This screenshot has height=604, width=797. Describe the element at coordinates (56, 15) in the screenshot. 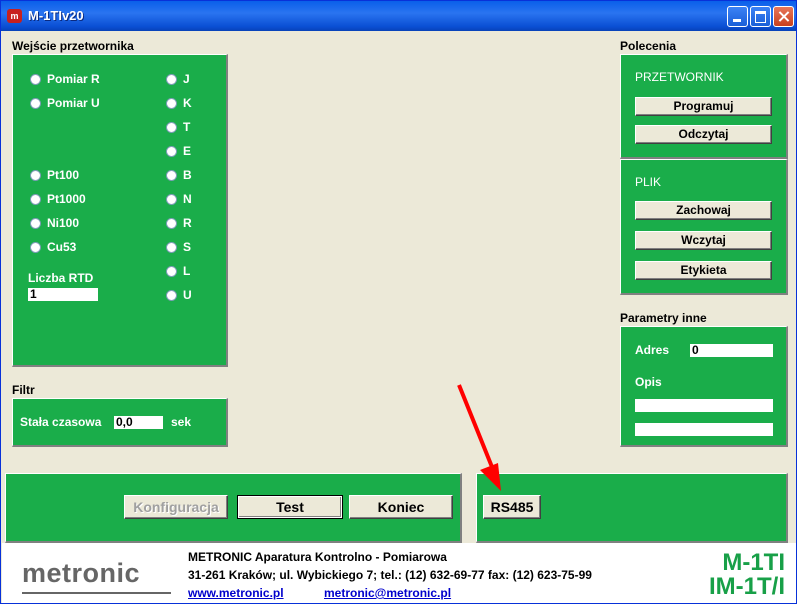

I see `window-title: M-1TIv20` at that location.